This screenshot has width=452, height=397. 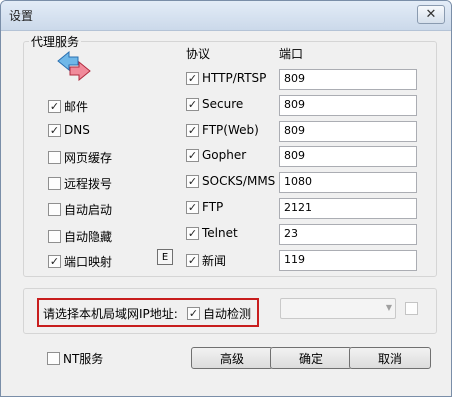 I want to click on protocol-label: 新闻, so click(x=214, y=261).